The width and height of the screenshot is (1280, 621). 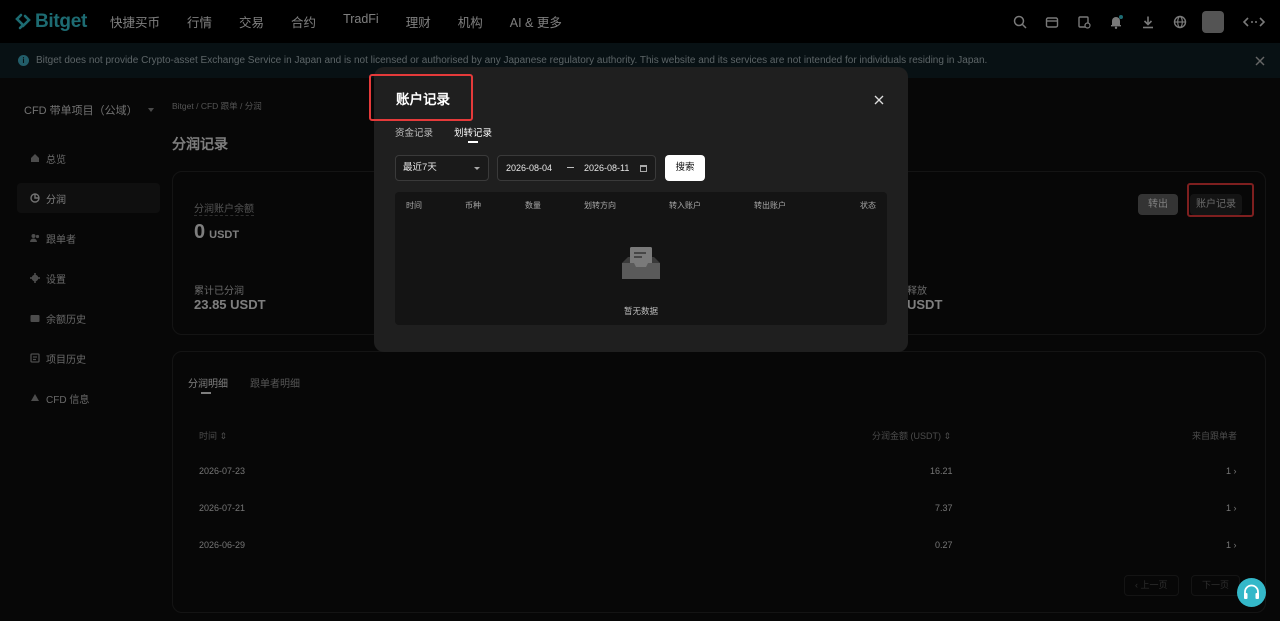 I want to click on column-header-time: 时间, so click(x=414, y=205).